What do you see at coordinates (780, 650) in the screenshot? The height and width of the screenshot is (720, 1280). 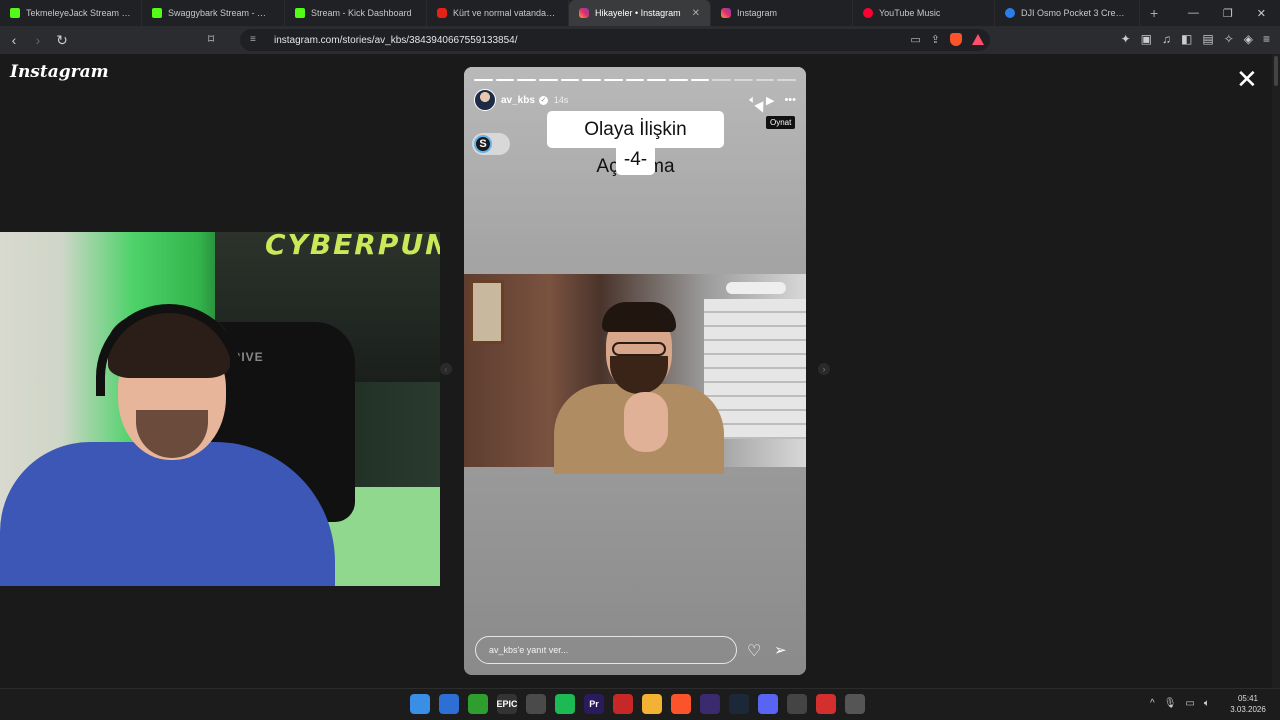 I see `send-icon: ➢` at bounding box center [780, 650].